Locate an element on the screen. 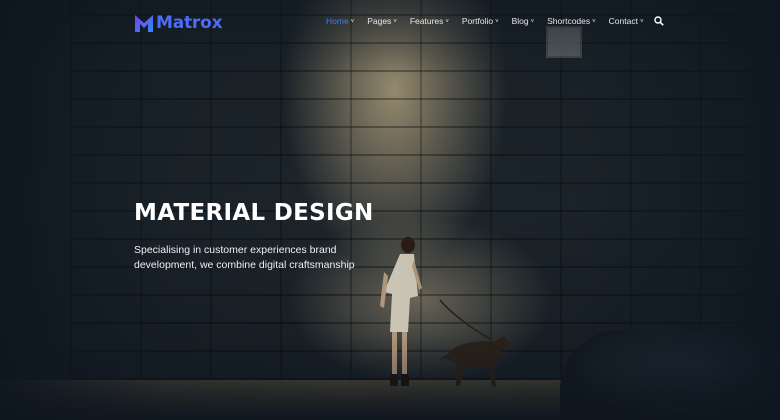 This screenshot has height=420, width=780. search-icon is located at coordinates (659, 21).